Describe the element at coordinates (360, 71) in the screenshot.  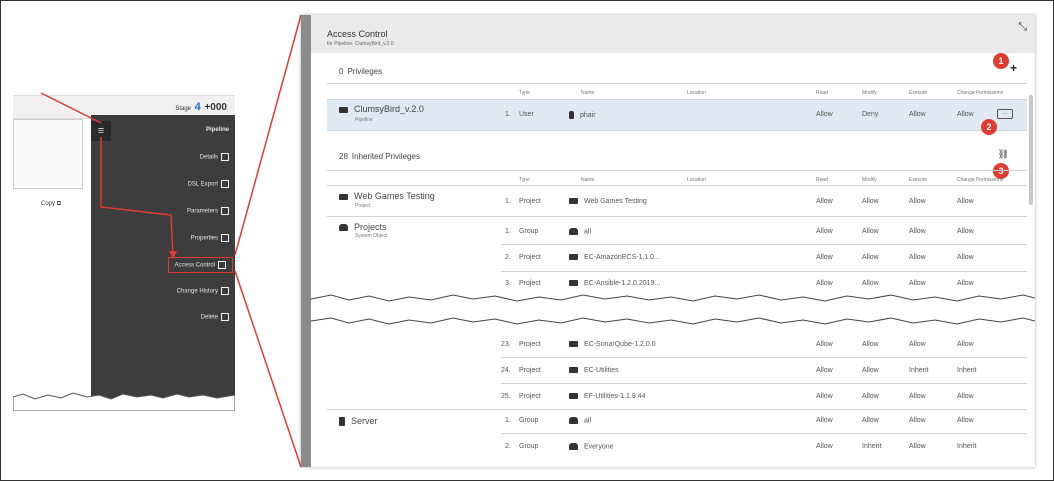
I see `privileges-section-title: 0 Privileges` at that location.